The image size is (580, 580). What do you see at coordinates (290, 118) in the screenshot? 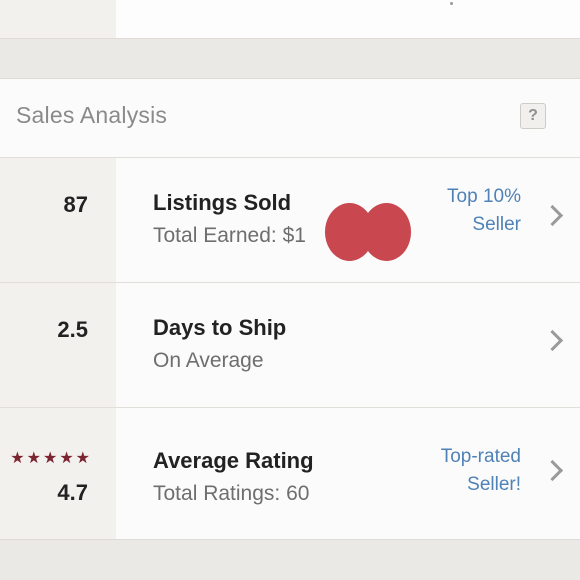
I see `card-header: Sales Analysis ?` at bounding box center [290, 118].